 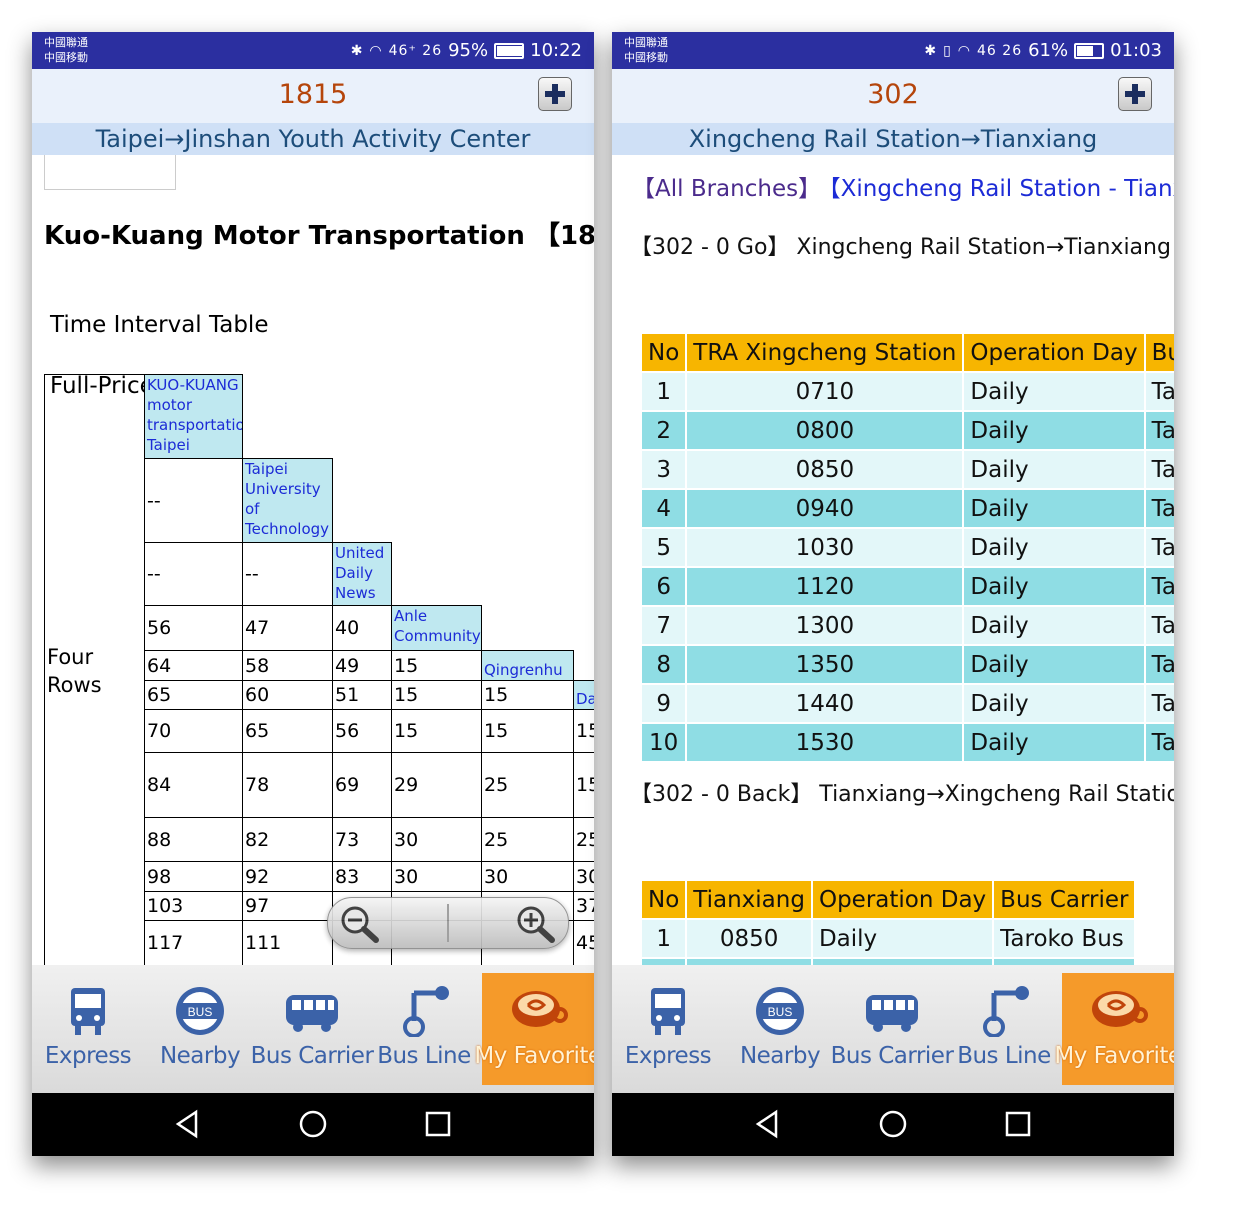 What do you see at coordinates (663, 664) in the screenshot?
I see `table-cell: 8` at bounding box center [663, 664].